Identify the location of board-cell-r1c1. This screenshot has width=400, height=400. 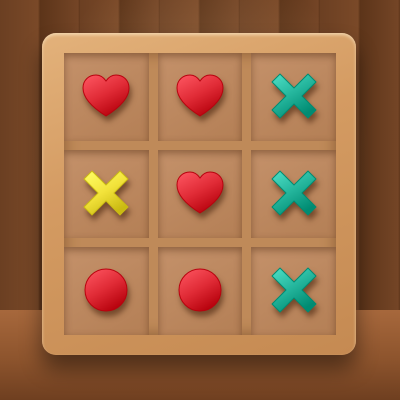
(106, 97).